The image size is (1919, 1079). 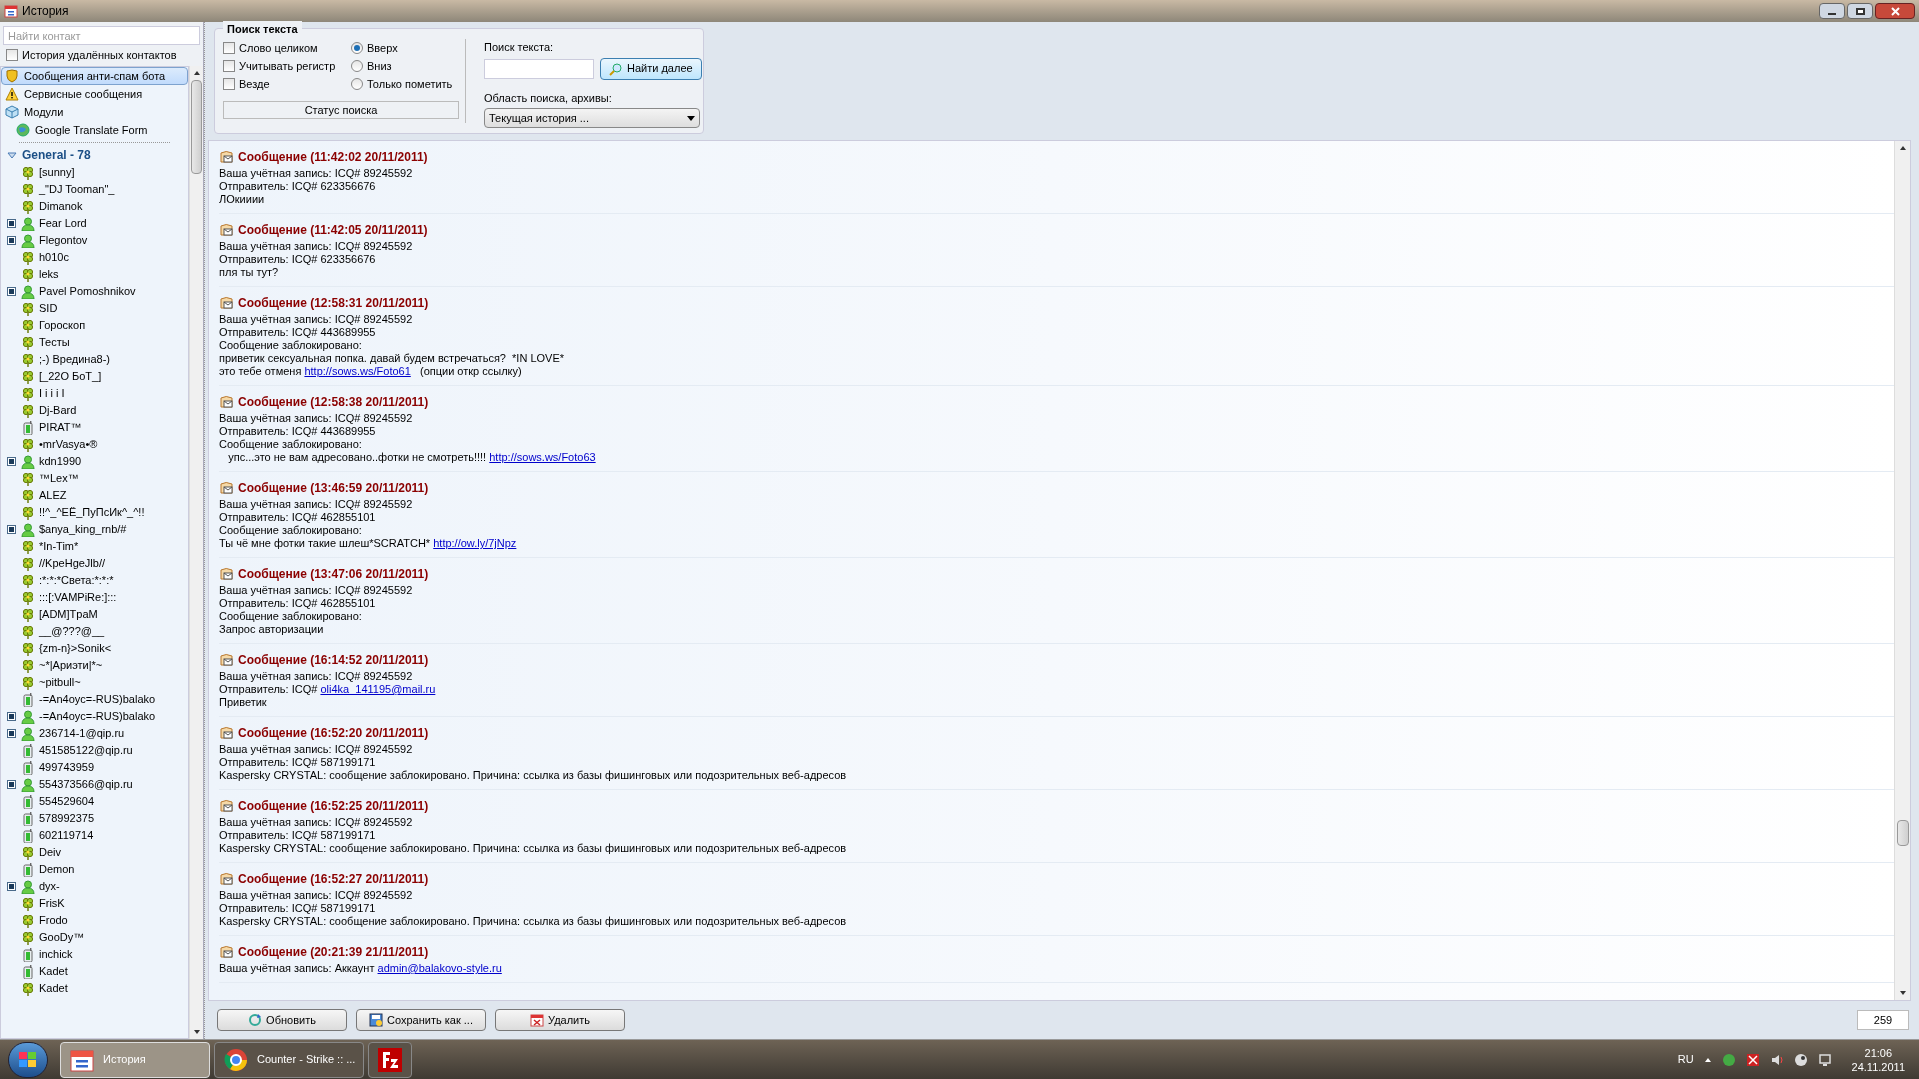 I want to click on contact-name: I i i i I, so click(x=52, y=393).